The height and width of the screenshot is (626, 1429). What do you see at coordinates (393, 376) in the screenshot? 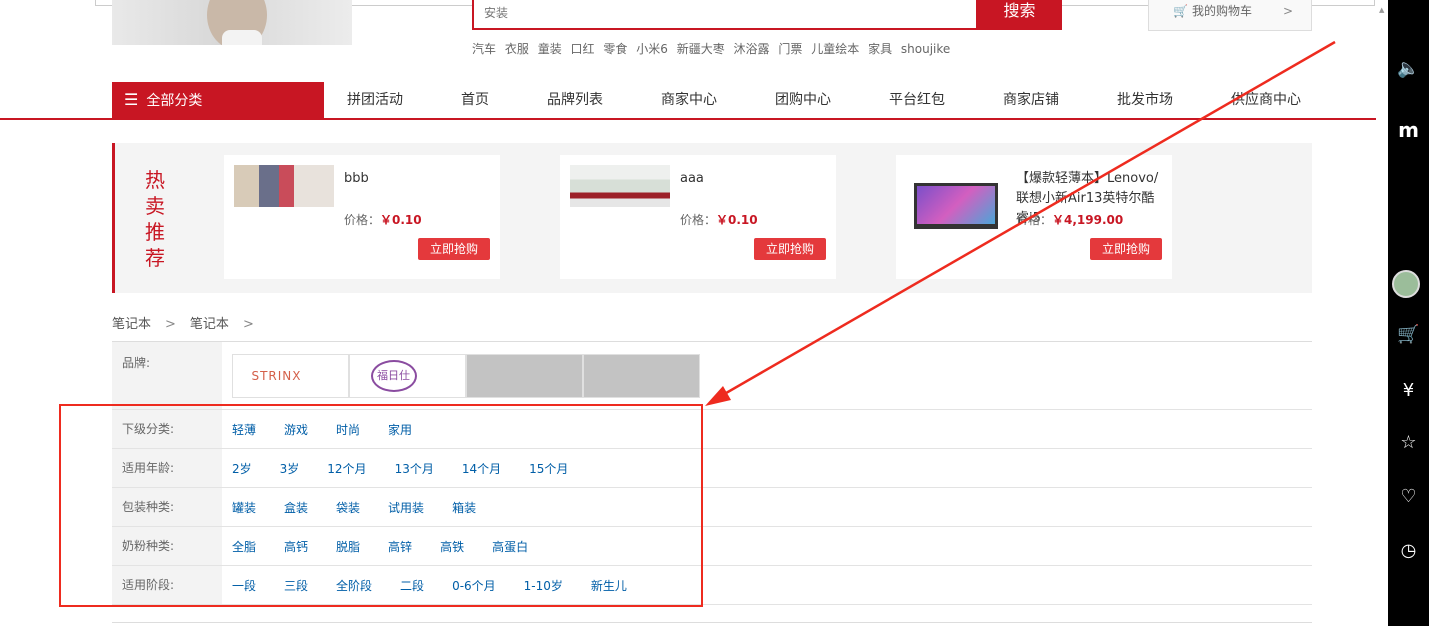
I see `brand-name: 福日仕` at bounding box center [393, 376].